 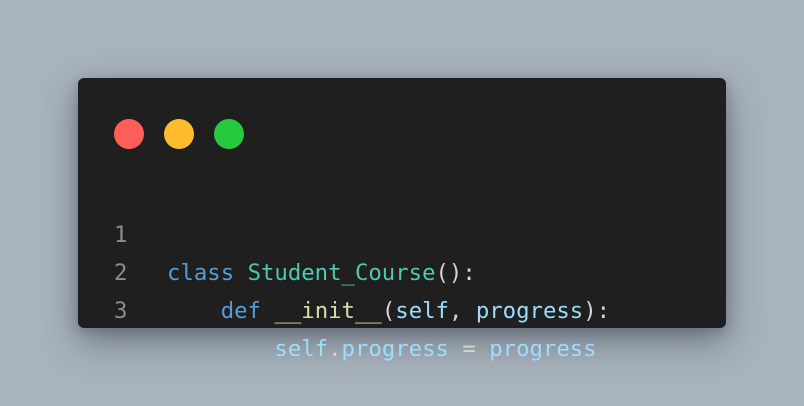 What do you see at coordinates (335, 349) in the screenshot?
I see `punctuation-token: .` at bounding box center [335, 349].